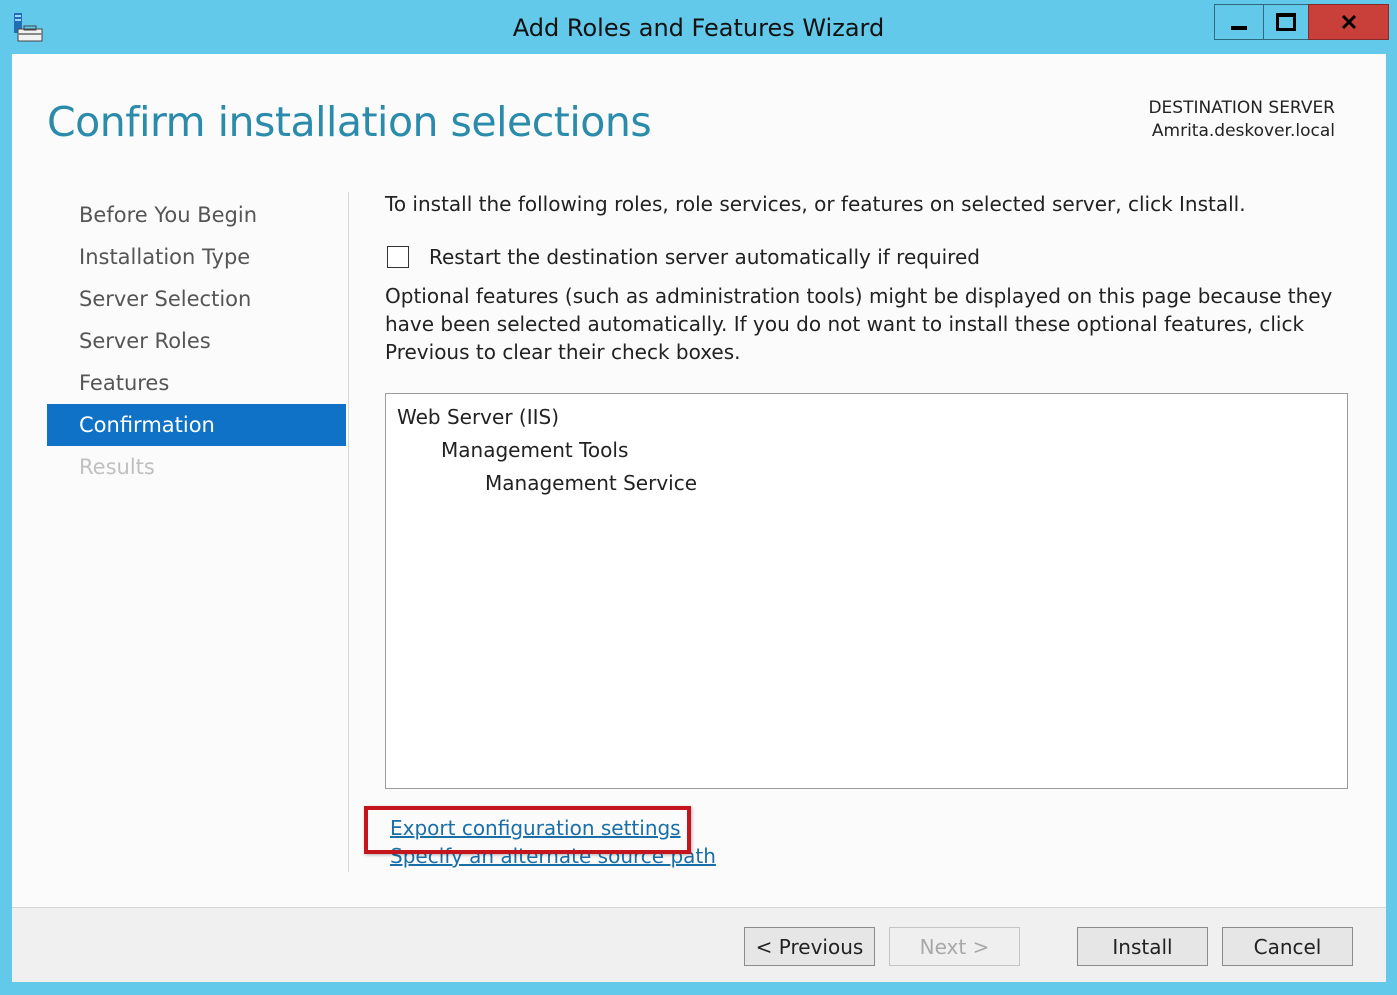  I want to click on previous-button: < Previous, so click(809, 946).